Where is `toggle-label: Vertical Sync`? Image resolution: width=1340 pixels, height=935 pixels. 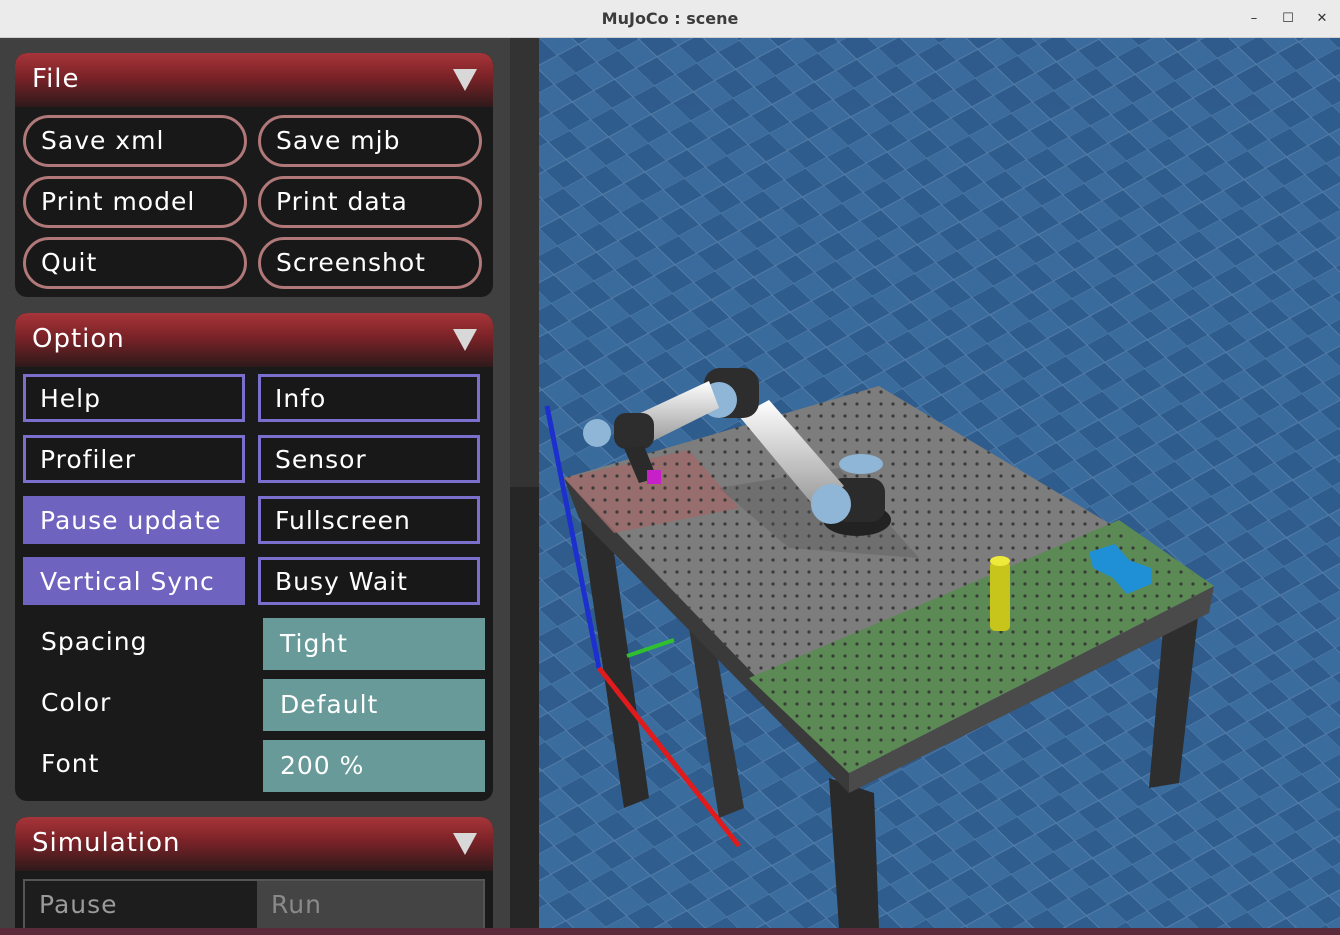
toggle-label: Vertical Sync is located at coordinates (127, 581).